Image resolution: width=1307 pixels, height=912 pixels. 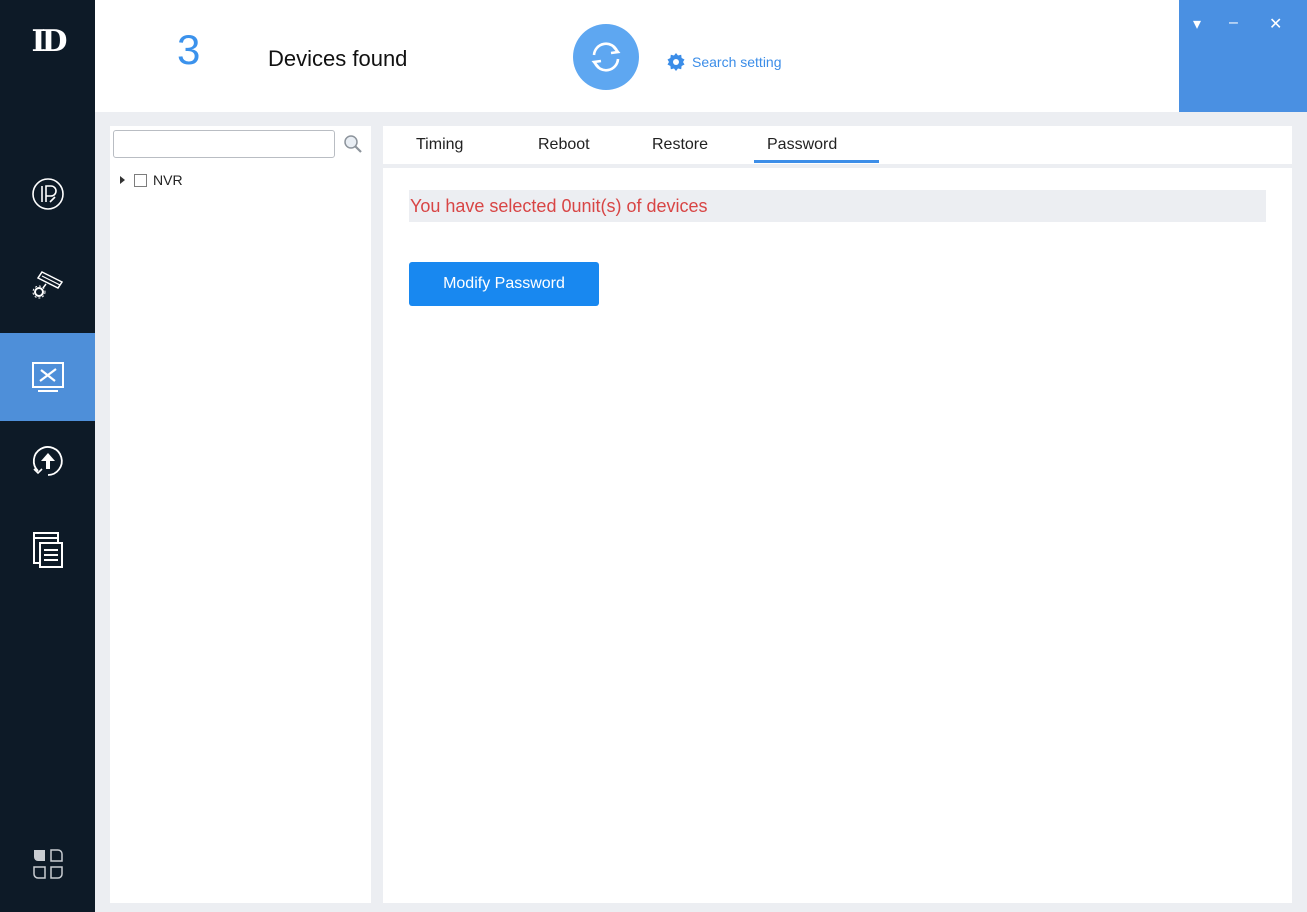 I want to click on ip-icon, so click(x=47, y=194).